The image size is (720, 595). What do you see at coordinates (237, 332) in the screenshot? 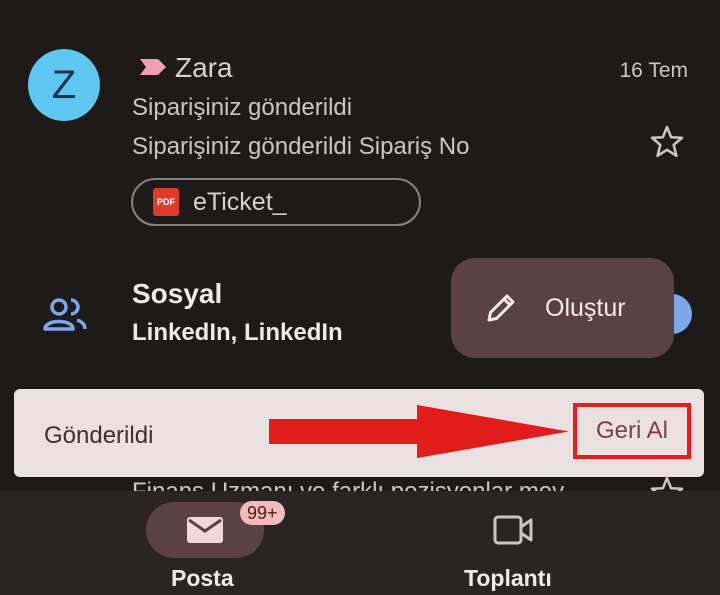
I see `category-senders: LinkedIn, LinkedIn` at bounding box center [237, 332].